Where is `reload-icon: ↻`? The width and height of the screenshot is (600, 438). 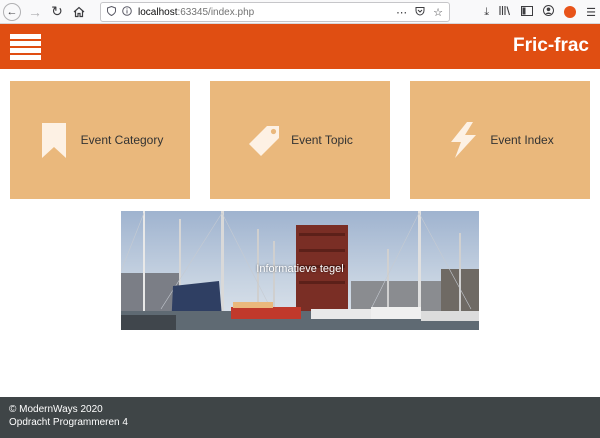
reload-icon: ↻ is located at coordinates (57, 12).